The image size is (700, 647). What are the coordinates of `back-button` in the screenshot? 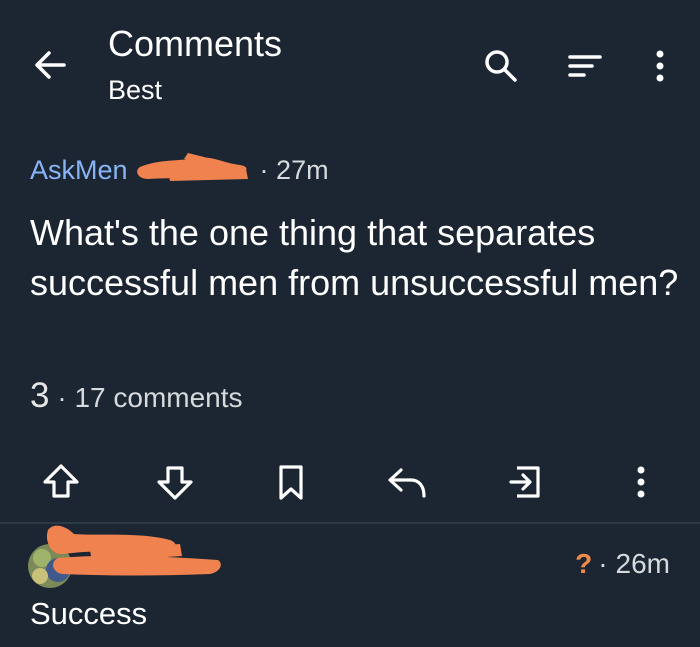 It's located at (51, 65).